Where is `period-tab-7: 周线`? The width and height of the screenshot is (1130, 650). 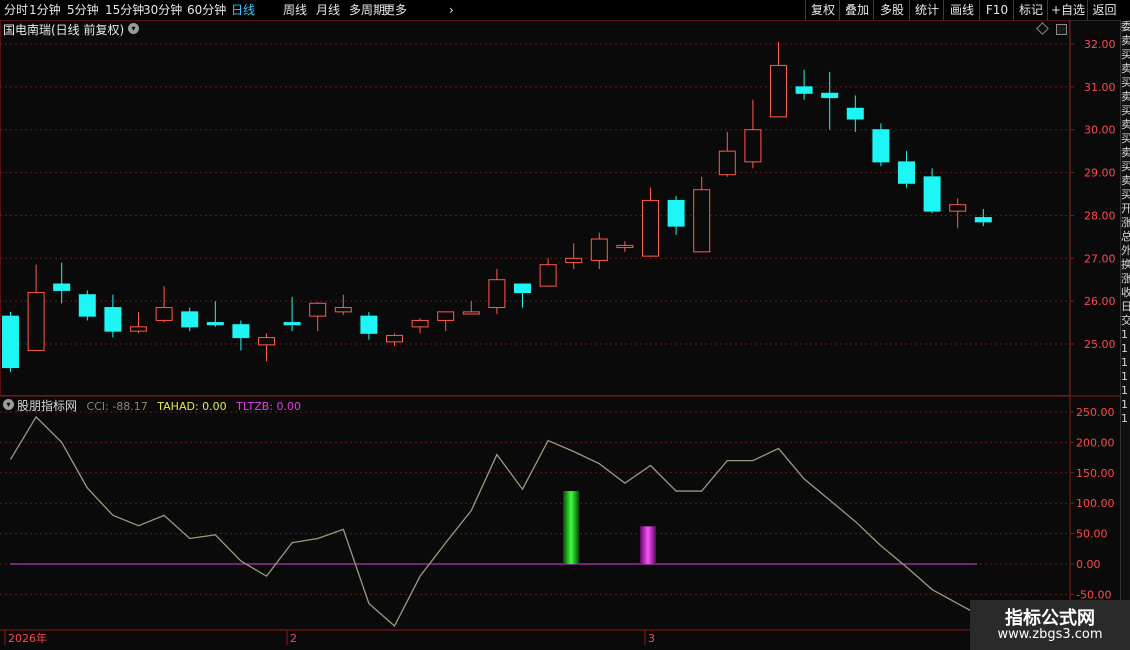
period-tab-7: 周线 is located at coordinates (295, 10).